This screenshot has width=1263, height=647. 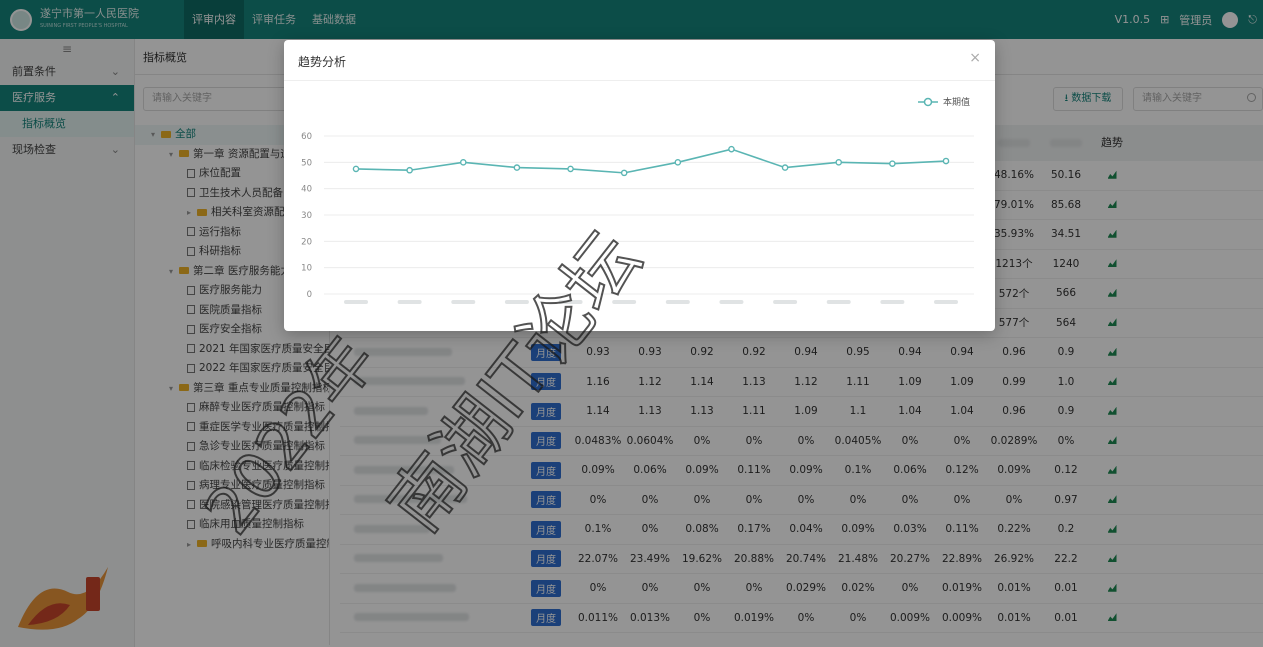 I want to click on y-tick-label: 30, so click(x=306, y=216).